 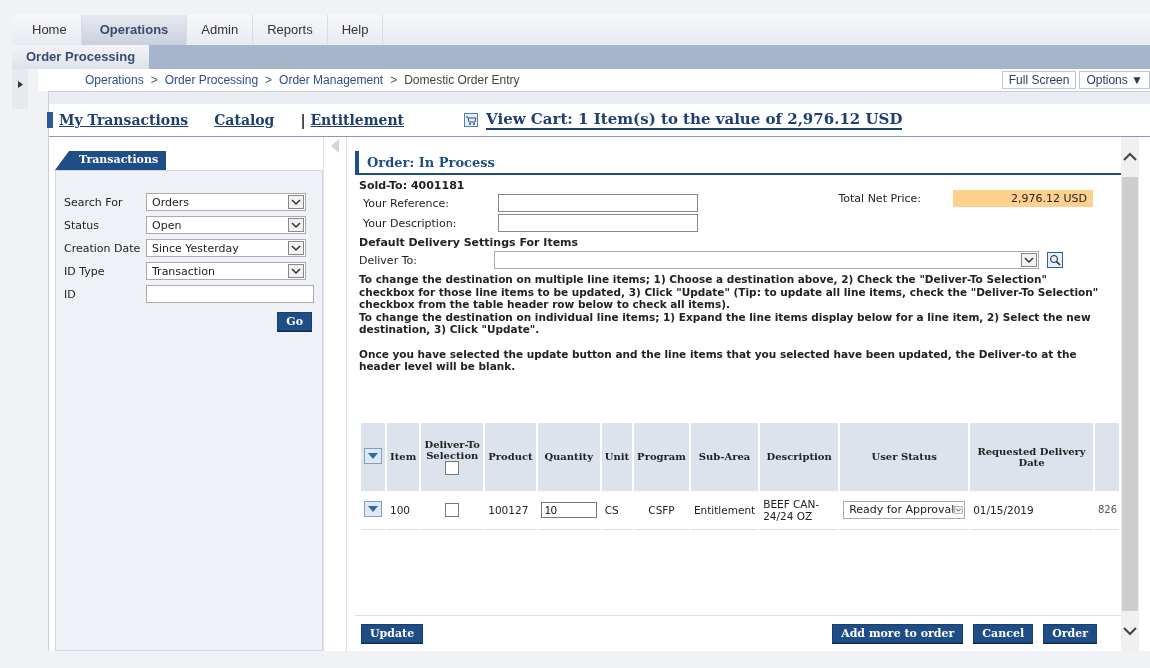 I want to click on dropdown: Since Yesterday, so click(x=226, y=248).